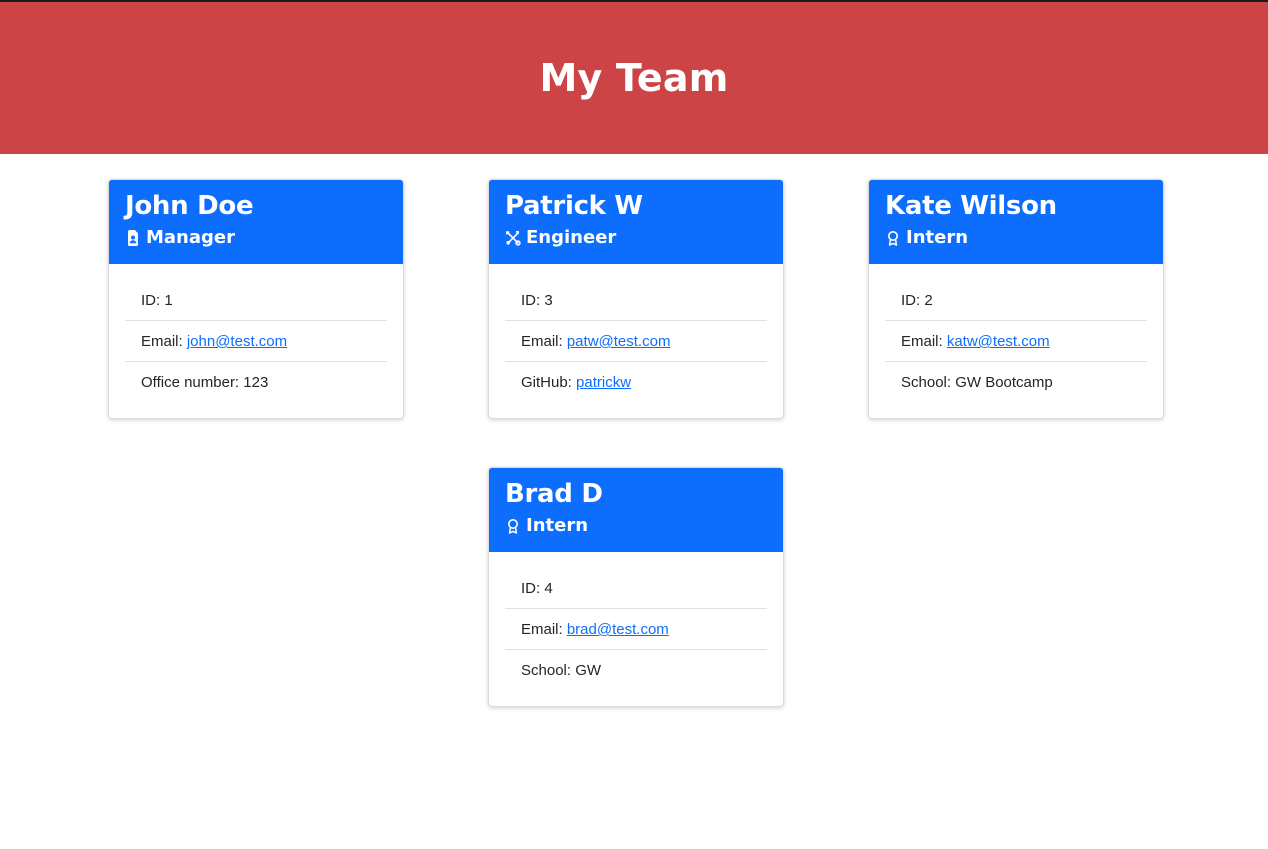 The image size is (1268, 849). What do you see at coordinates (636, 510) in the screenshot?
I see `card-header: Brad D Intern` at bounding box center [636, 510].